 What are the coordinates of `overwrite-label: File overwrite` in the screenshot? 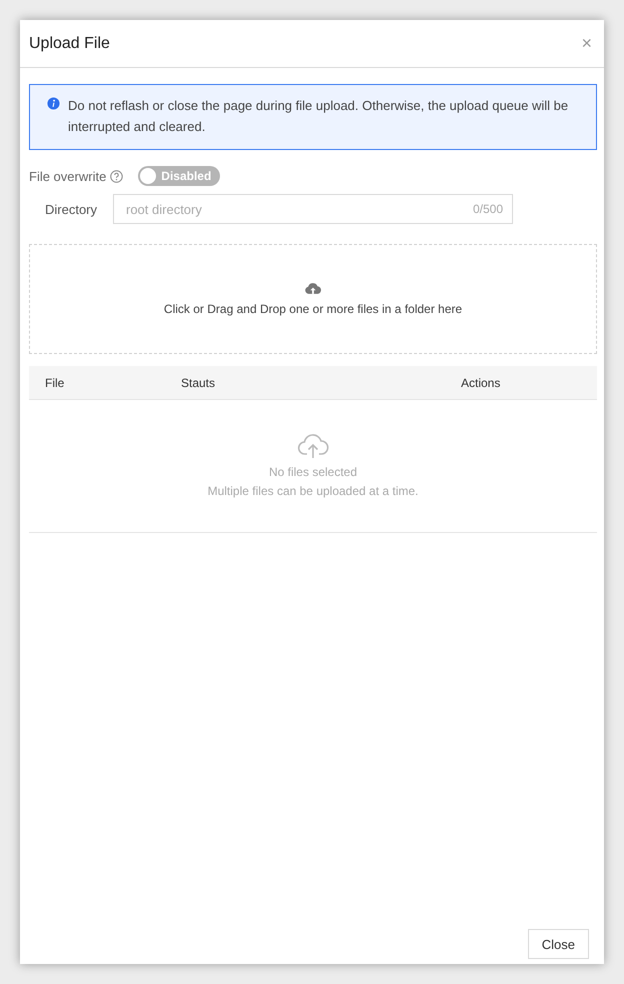 It's located at (67, 176).